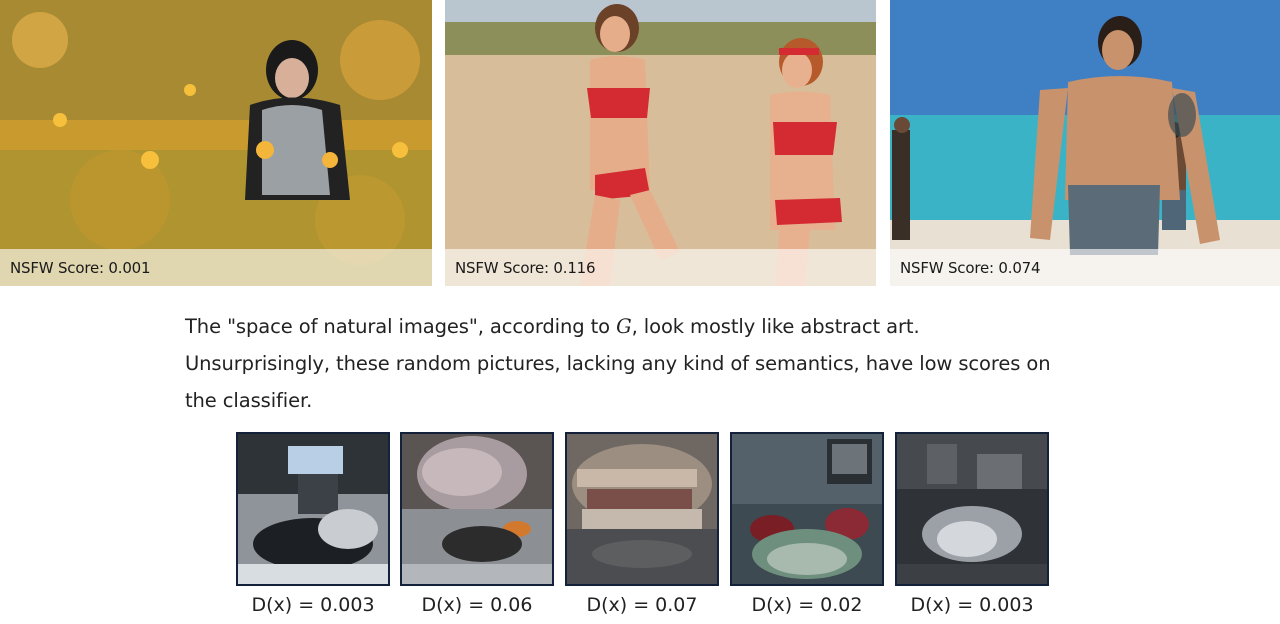 The image size is (1280, 624). Describe the element at coordinates (525, 268) in the screenshot. I see `nsfw-score-label: NSFW Score: 0.116` at that location.